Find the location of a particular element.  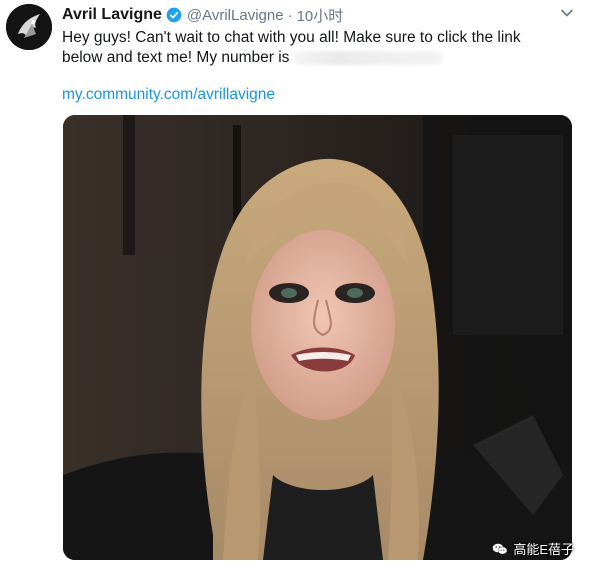

watermark: 高能E蓓子 is located at coordinates (533, 548).